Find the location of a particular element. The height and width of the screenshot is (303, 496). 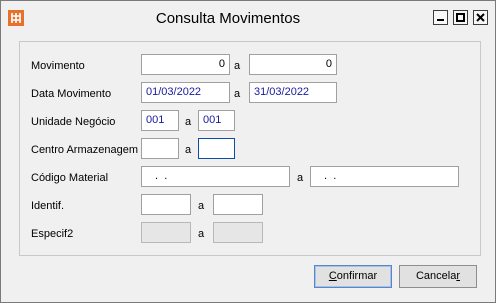

identif-from-input is located at coordinates (166, 204).